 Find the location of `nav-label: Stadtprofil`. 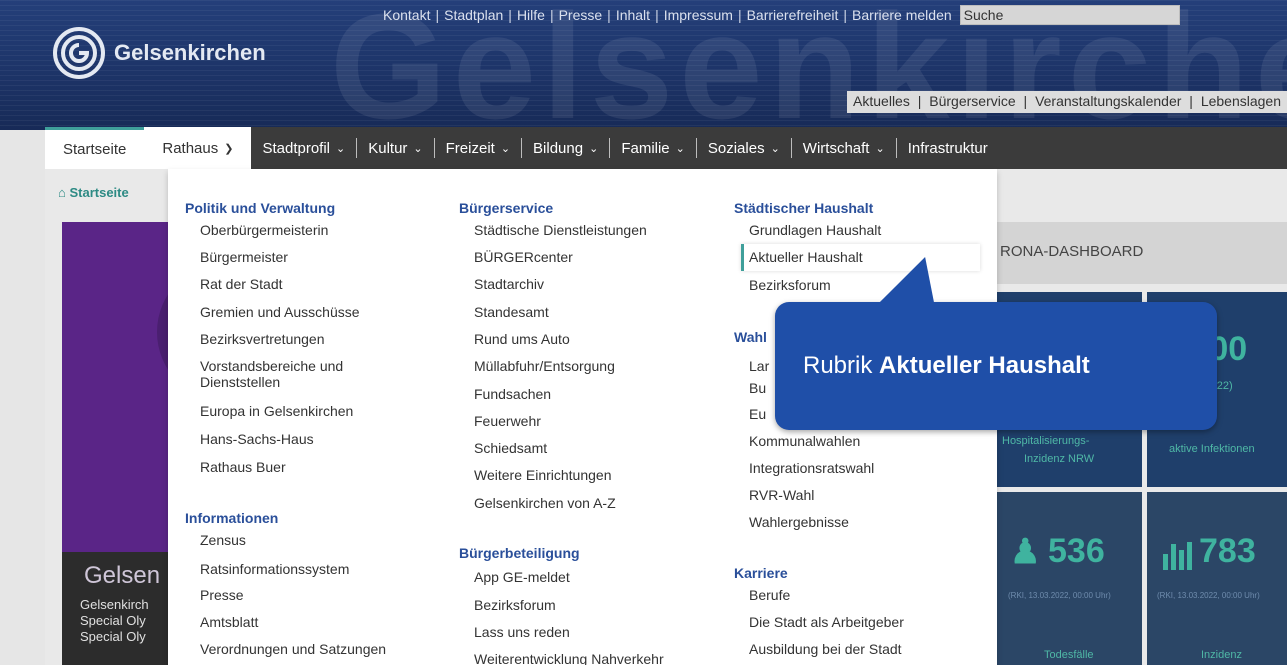

nav-label: Stadtprofil is located at coordinates (296, 148).